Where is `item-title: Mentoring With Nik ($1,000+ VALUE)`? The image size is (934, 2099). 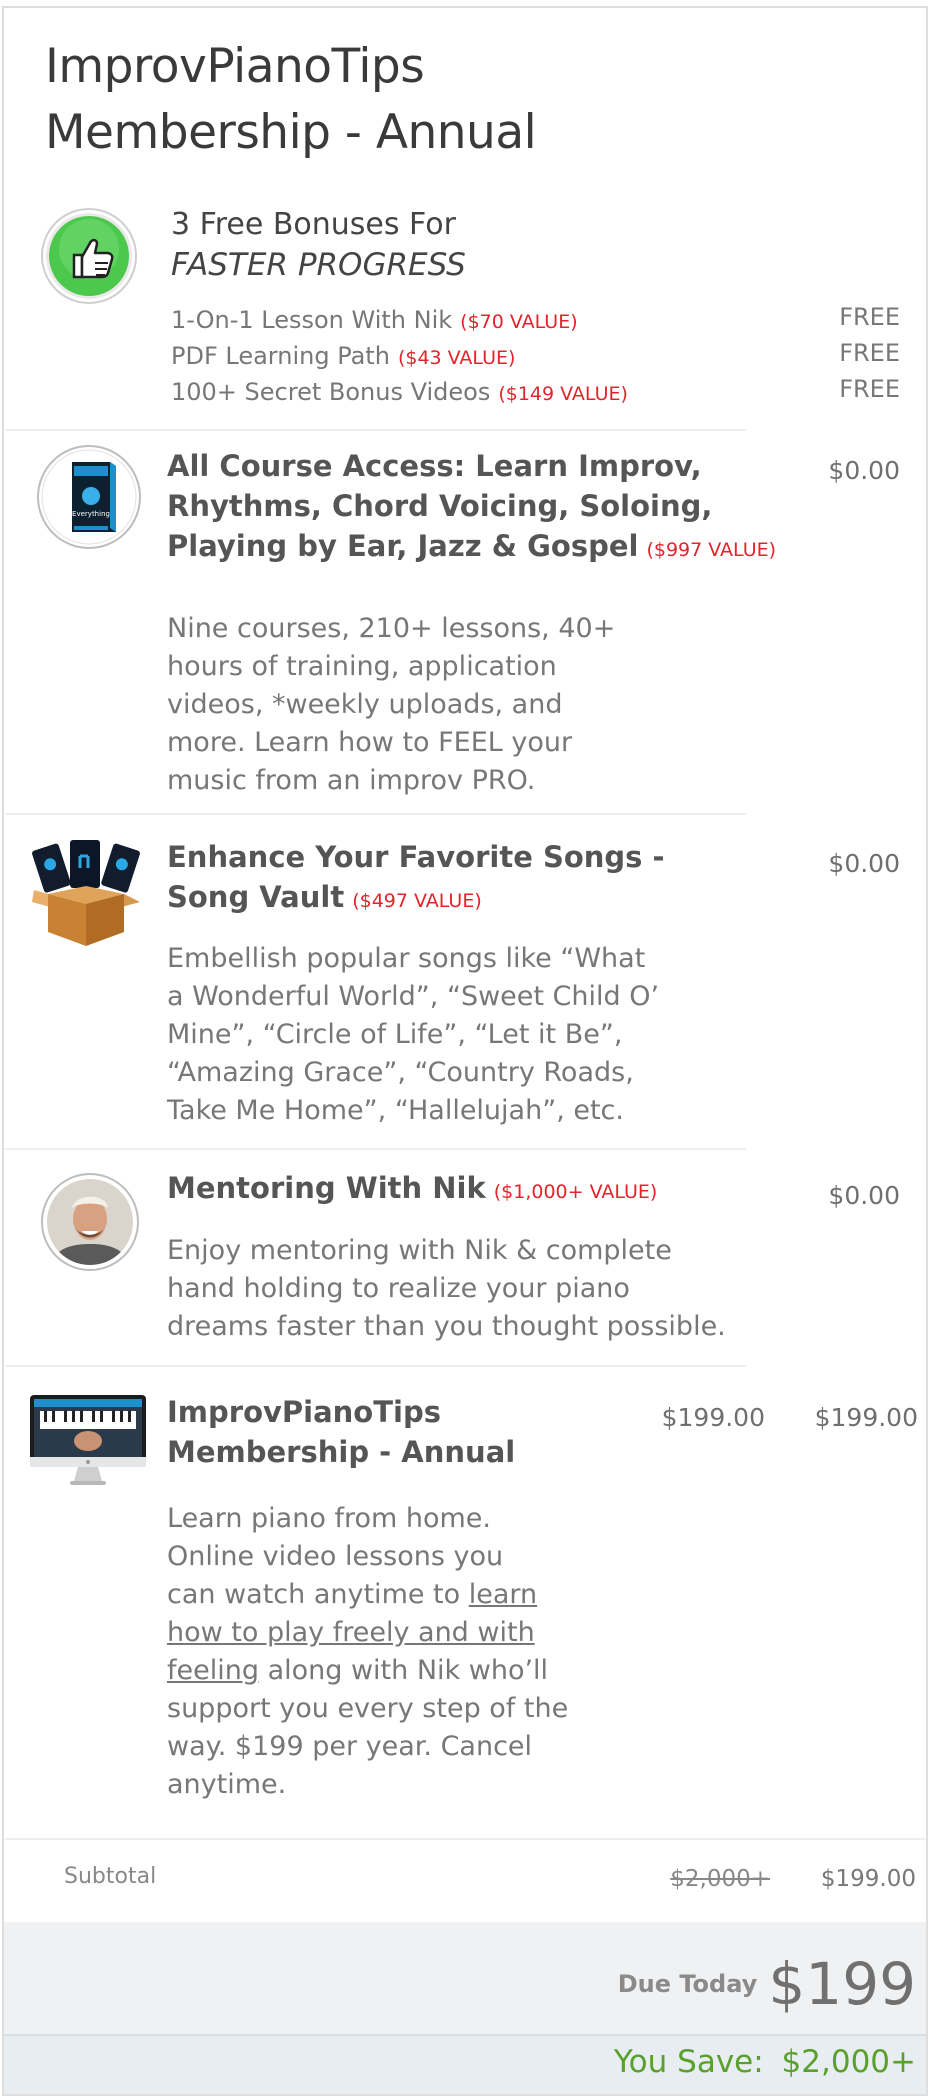
item-title: Mentoring With Nik ($1,000+ VALUE) is located at coordinates (412, 1190).